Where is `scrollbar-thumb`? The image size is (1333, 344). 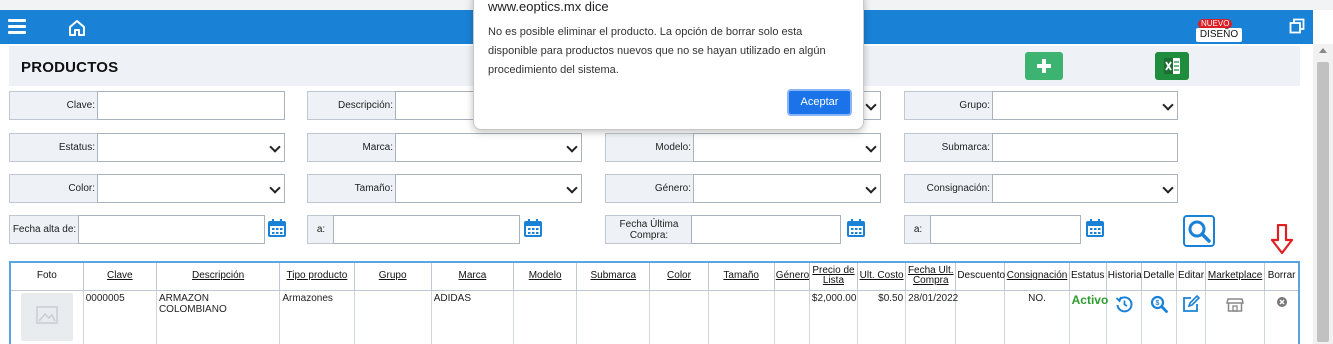
scrollbar-thumb is located at coordinates (1323, 202).